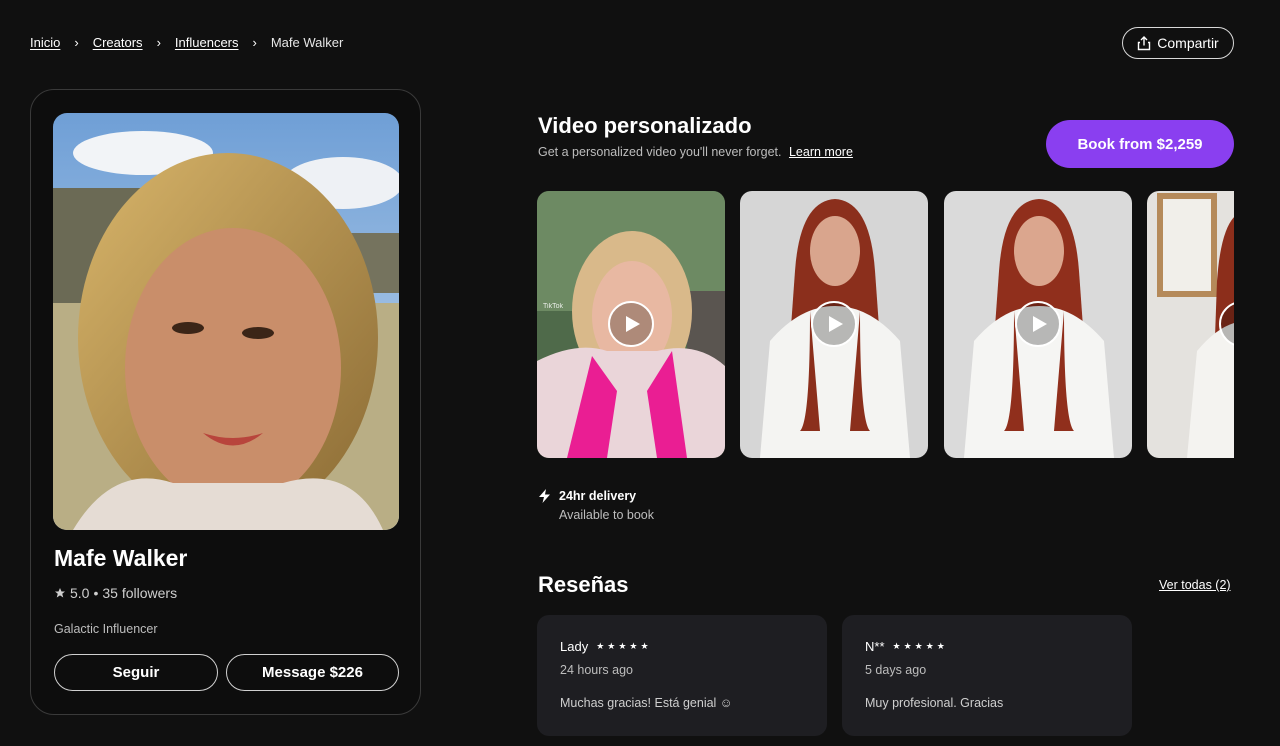  I want to click on video-thumbnail: TikTok, so click(631, 324).